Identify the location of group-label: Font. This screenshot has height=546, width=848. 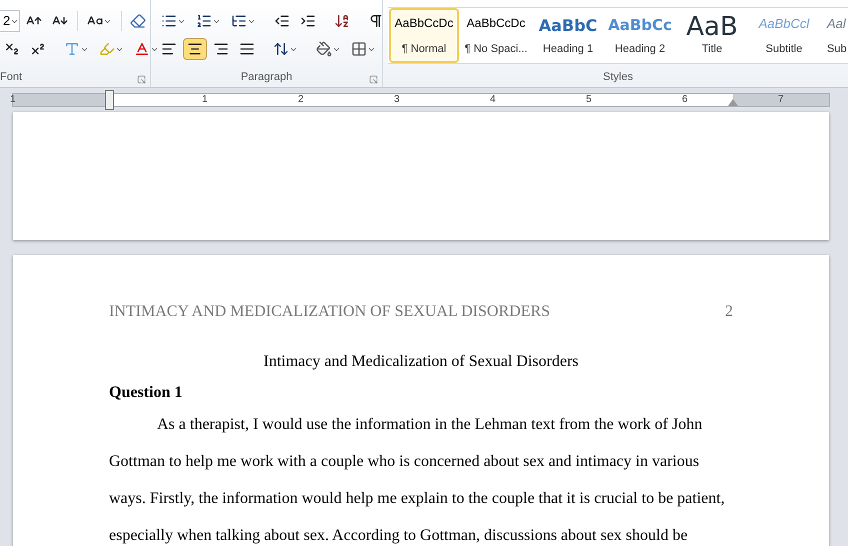
(11, 77).